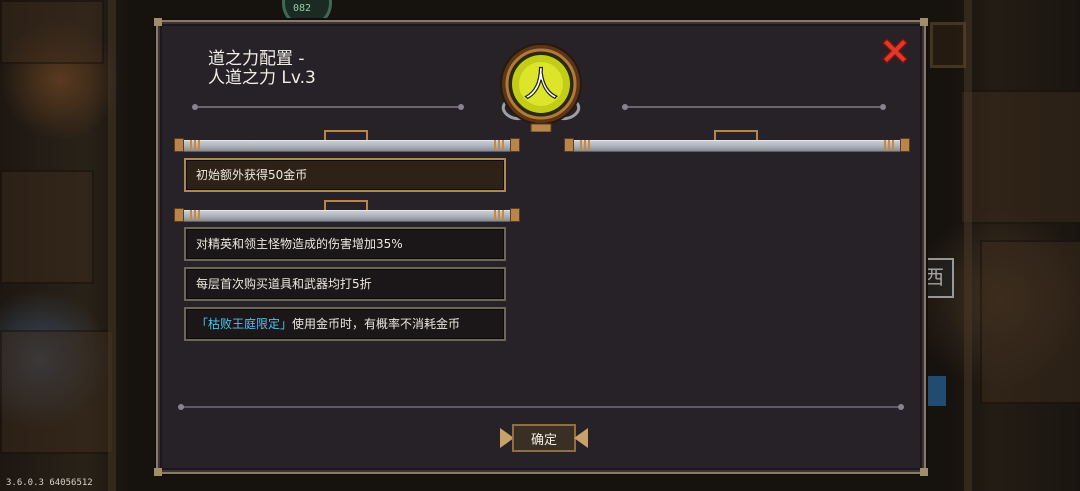 The height and width of the screenshot is (491, 1080). I want to click on ability-entry: 对精英和领主怪物造成的伤害增加35%, so click(345, 244).